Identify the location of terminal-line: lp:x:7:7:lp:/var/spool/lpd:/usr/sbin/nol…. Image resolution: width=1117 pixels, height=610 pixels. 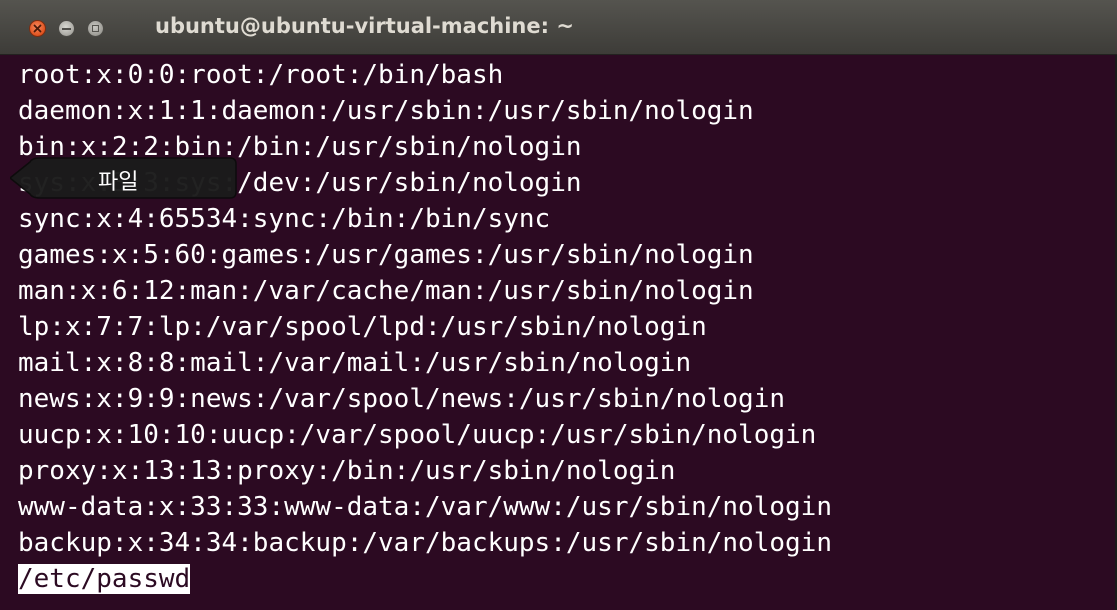
(362, 327).